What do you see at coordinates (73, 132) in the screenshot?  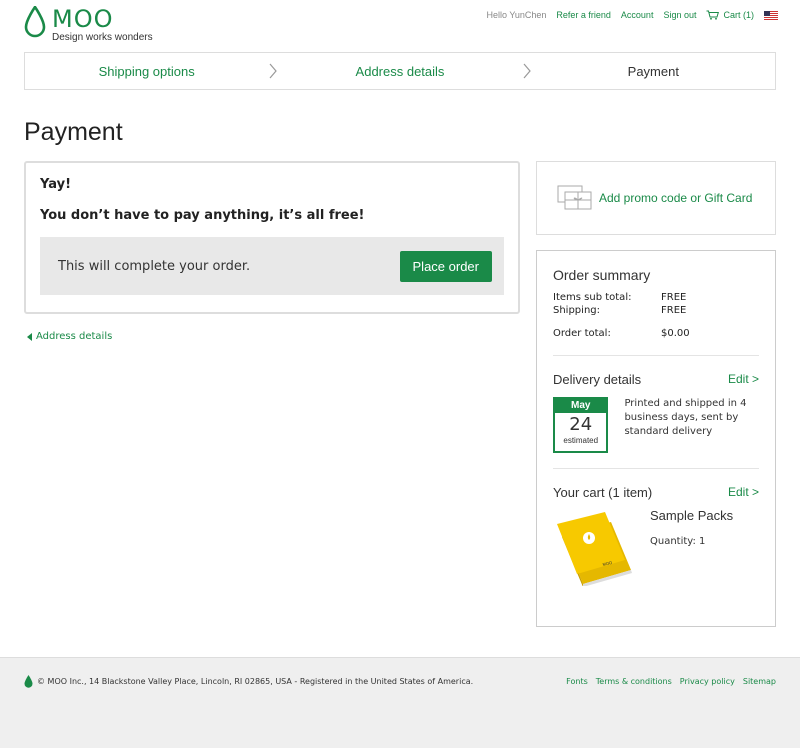 I see `page-title: Payment` at bounding box center [73, 132].